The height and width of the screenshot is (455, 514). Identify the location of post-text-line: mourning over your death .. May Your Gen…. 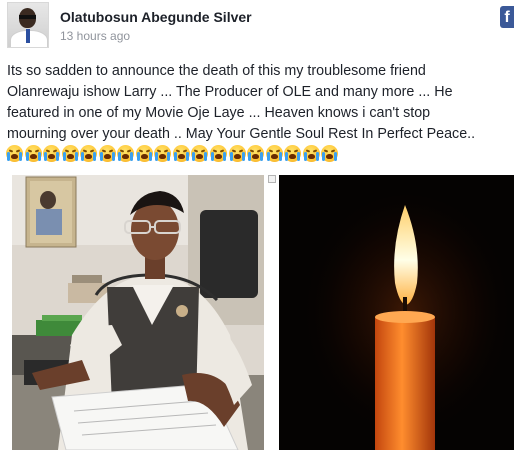
(241, 134).